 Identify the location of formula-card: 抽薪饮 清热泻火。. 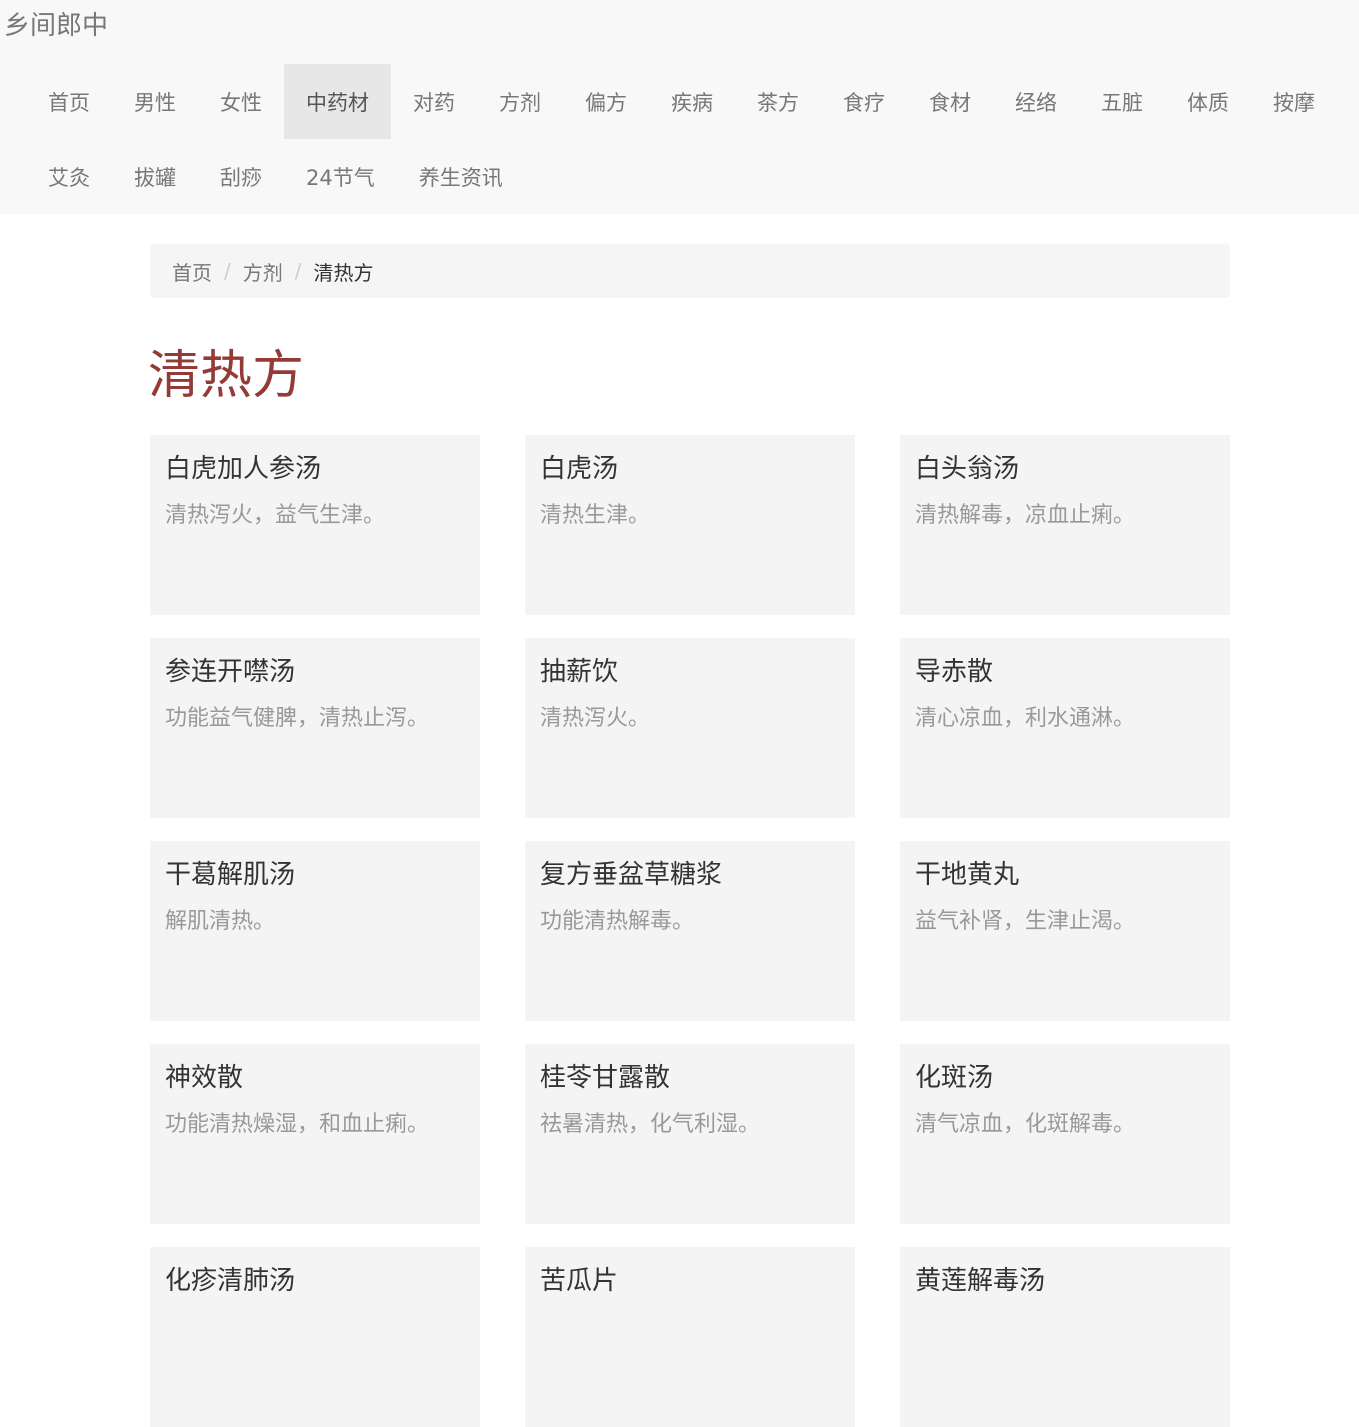
(690, 728).